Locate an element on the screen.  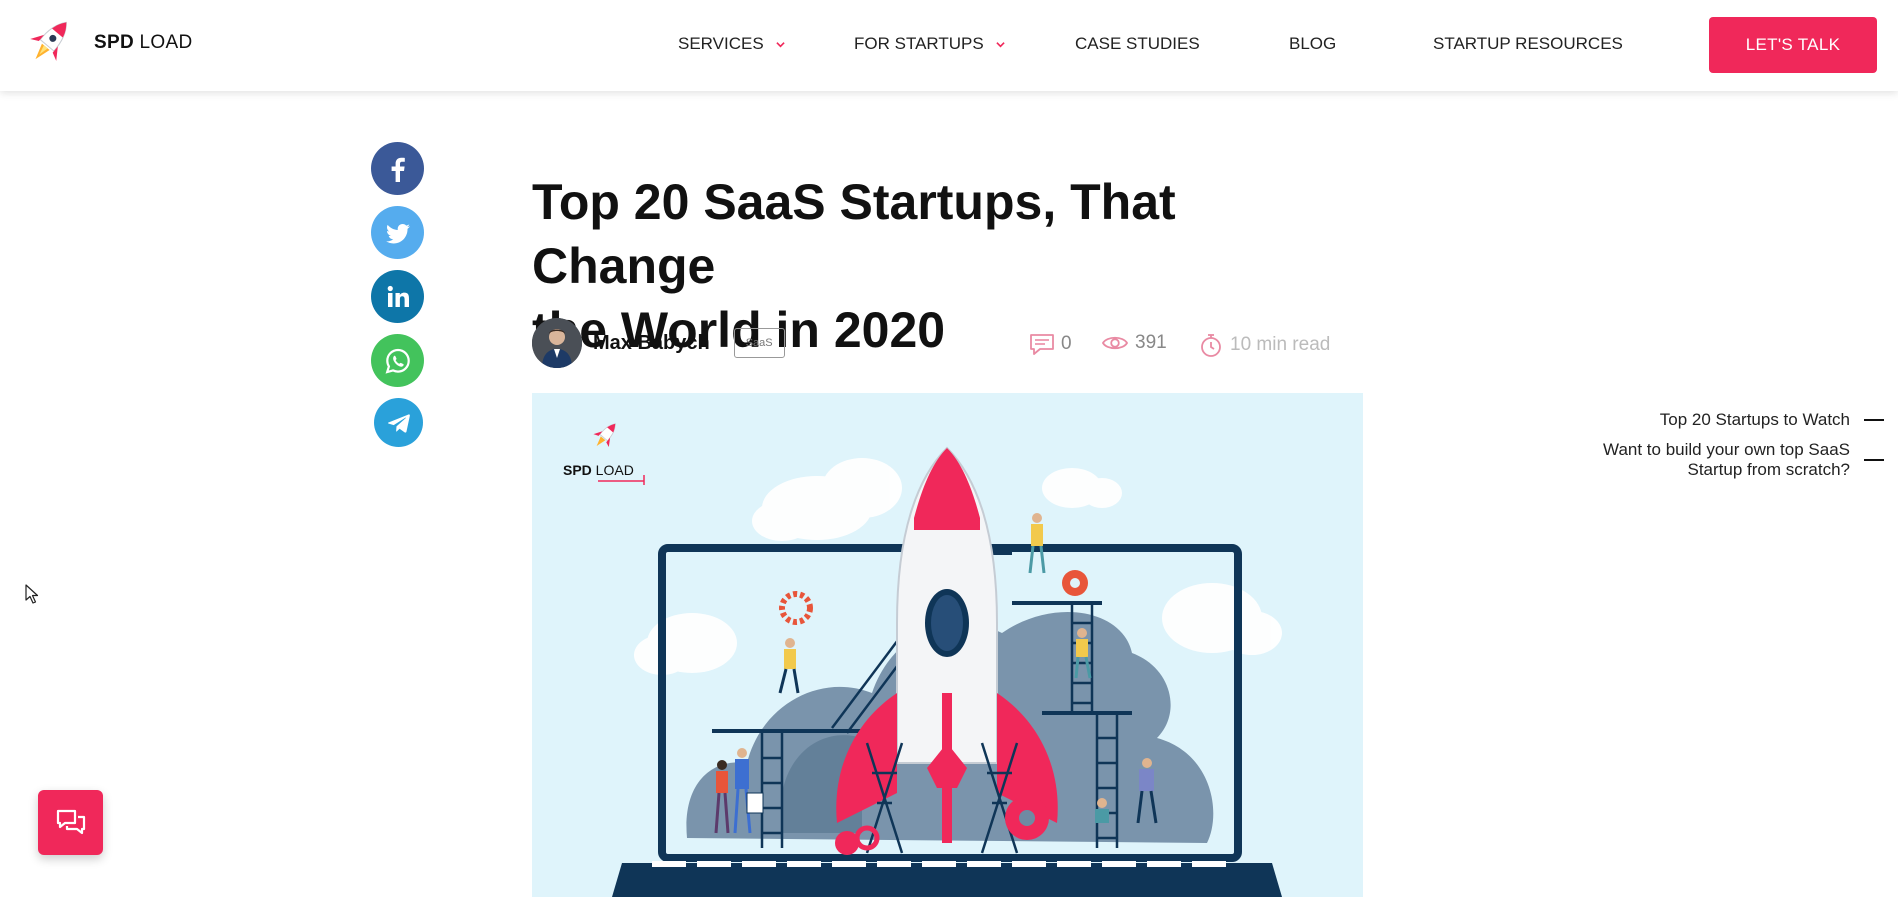
brand-logo: SPD LOAD is located at coordinates (105, 43).